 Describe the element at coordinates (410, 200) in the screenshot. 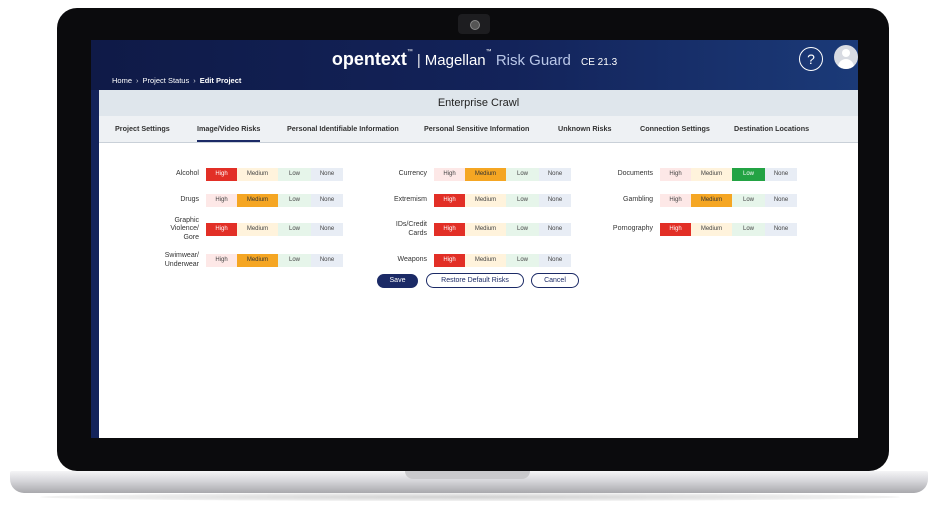

I see `risk-label-extremism: Extremism` at that location.